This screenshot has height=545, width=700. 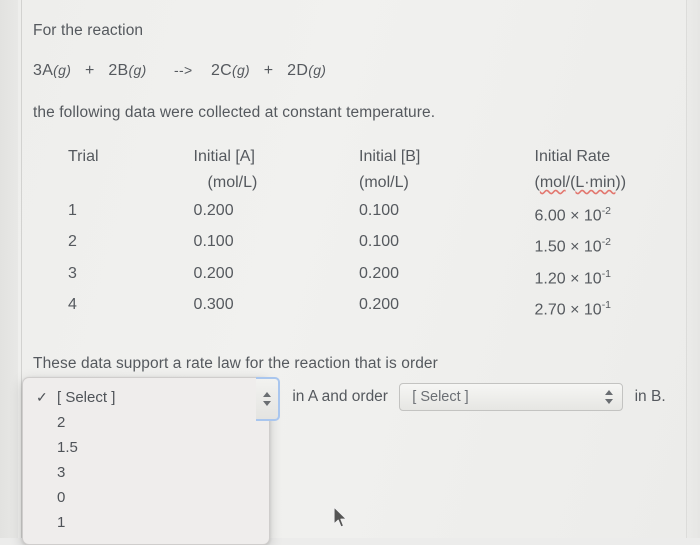 I want to click on eq-term-1: 3A(g), so click(x=52, y=70).